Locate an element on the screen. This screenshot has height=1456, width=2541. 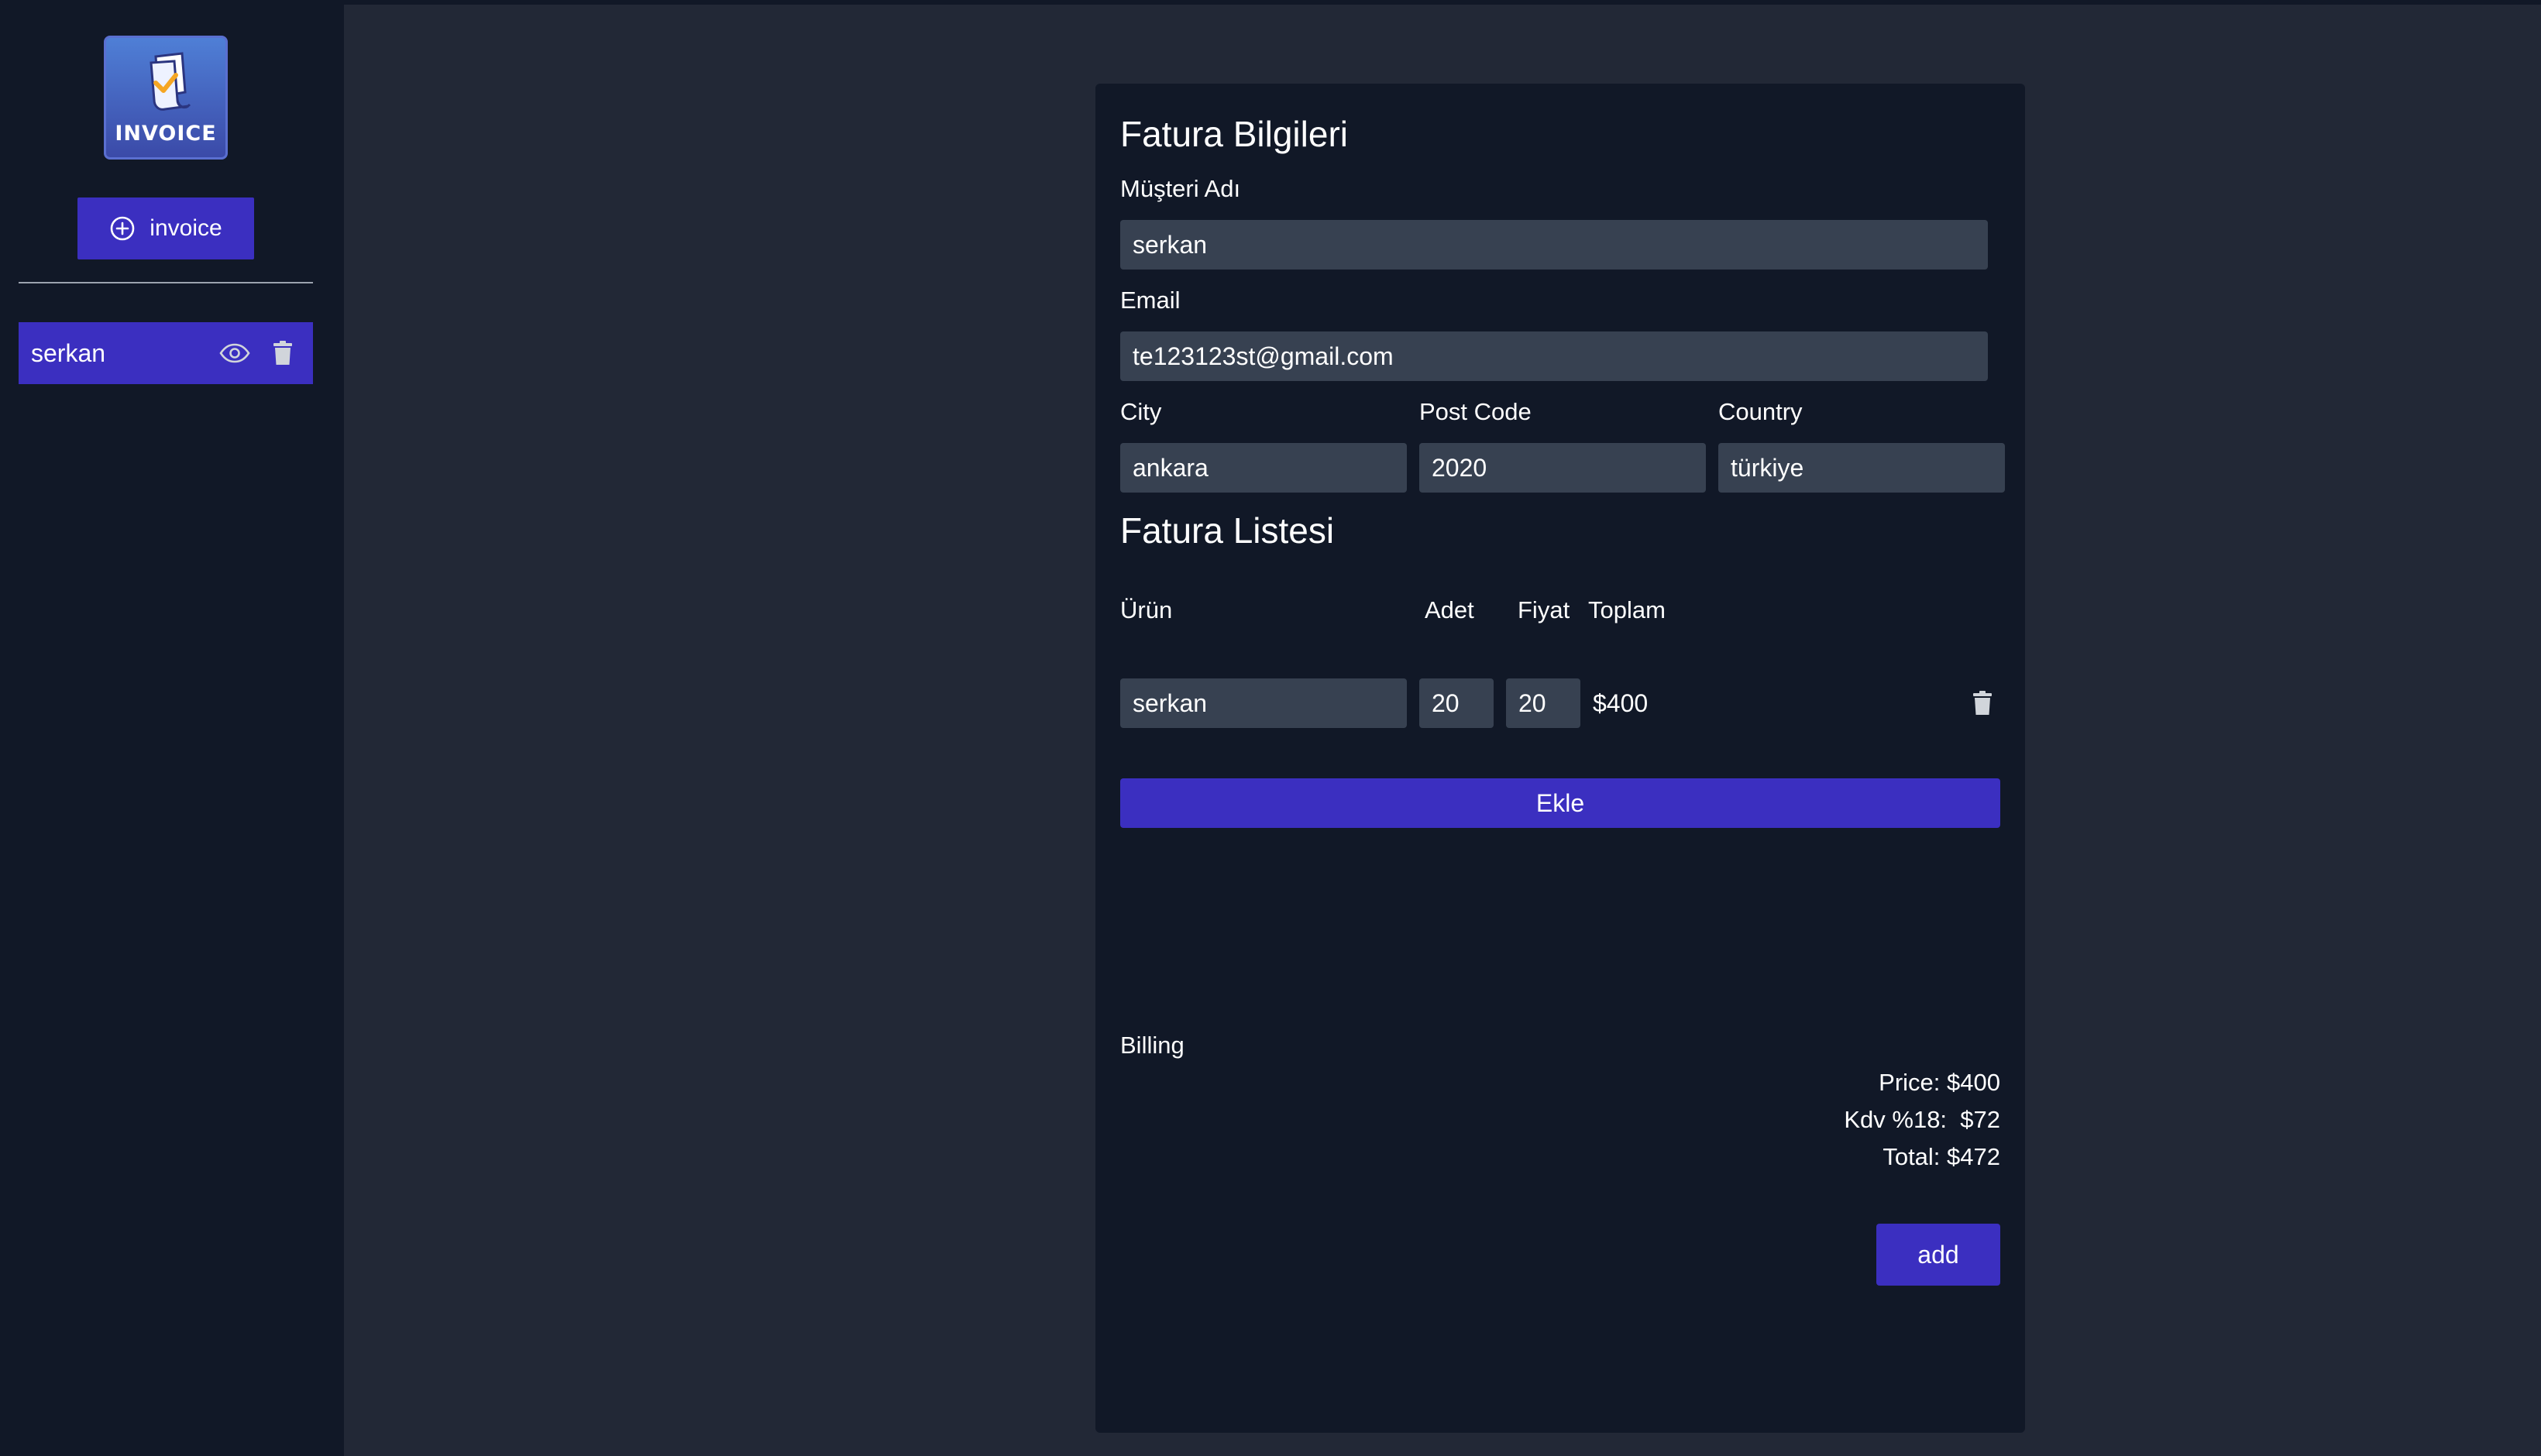
column-header-price: Fiyat is located at coordinates (1544, 609).